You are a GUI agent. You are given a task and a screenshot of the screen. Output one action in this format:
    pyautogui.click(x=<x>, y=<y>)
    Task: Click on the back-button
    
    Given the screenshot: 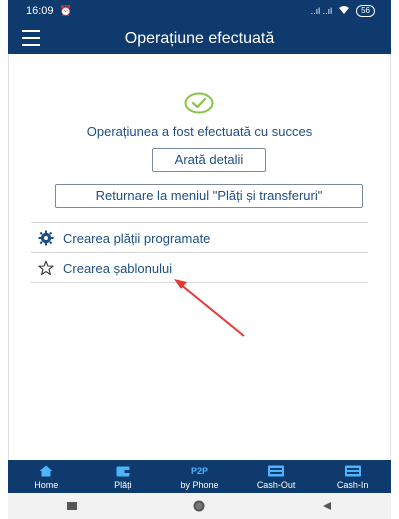 What is the action you would take?
    pyautogui.click(x=327, y=506)
    